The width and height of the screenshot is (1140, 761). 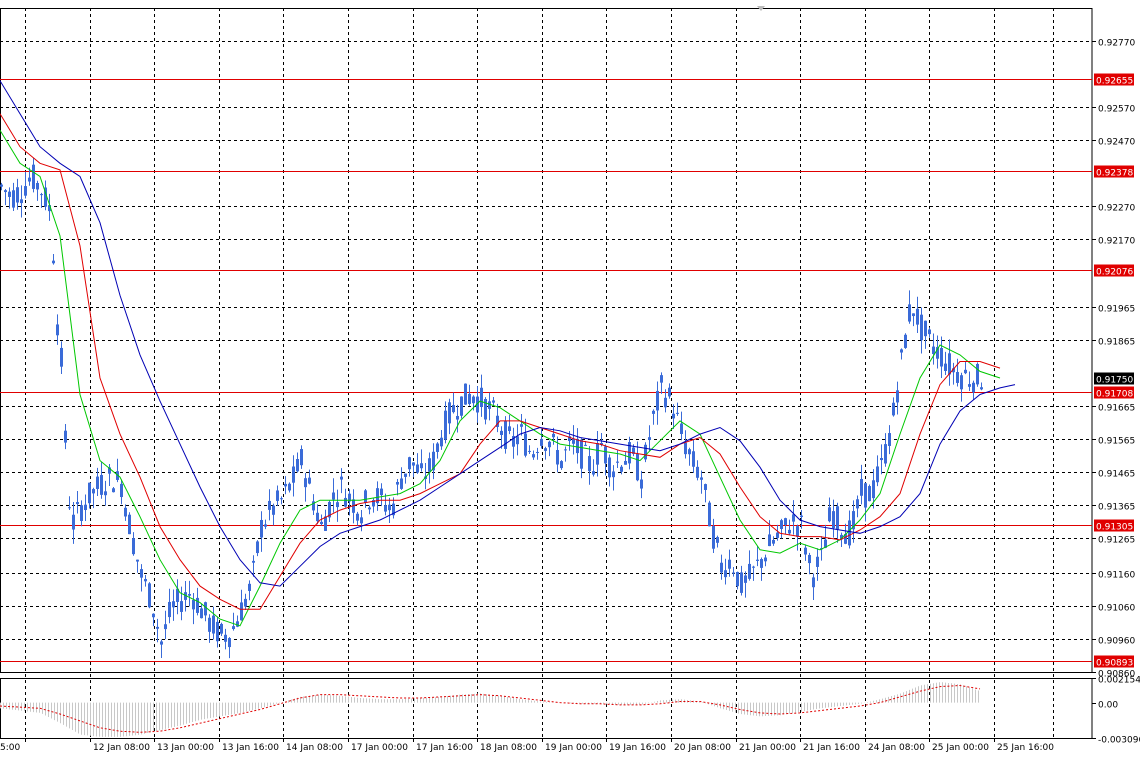 I want to click on price-axis-label: 0.91465, so click(x=1116, y=475).